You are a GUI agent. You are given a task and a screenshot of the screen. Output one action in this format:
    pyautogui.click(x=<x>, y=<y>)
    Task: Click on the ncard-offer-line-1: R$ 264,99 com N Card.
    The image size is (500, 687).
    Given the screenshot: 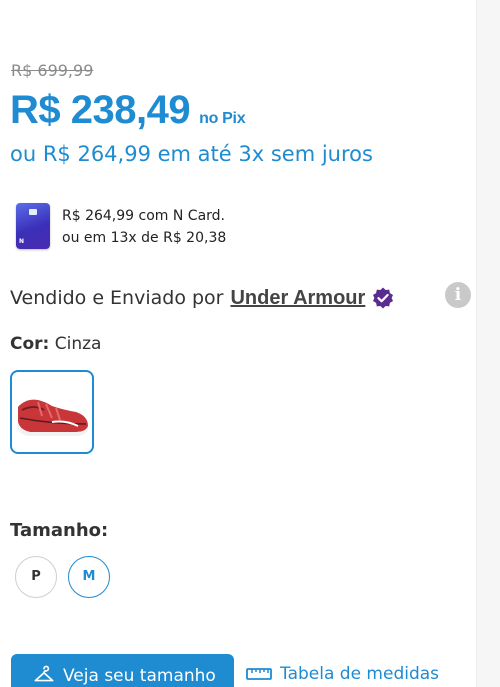 What is the action you would take?
    pyautogui.click(x=143, y=216)
    